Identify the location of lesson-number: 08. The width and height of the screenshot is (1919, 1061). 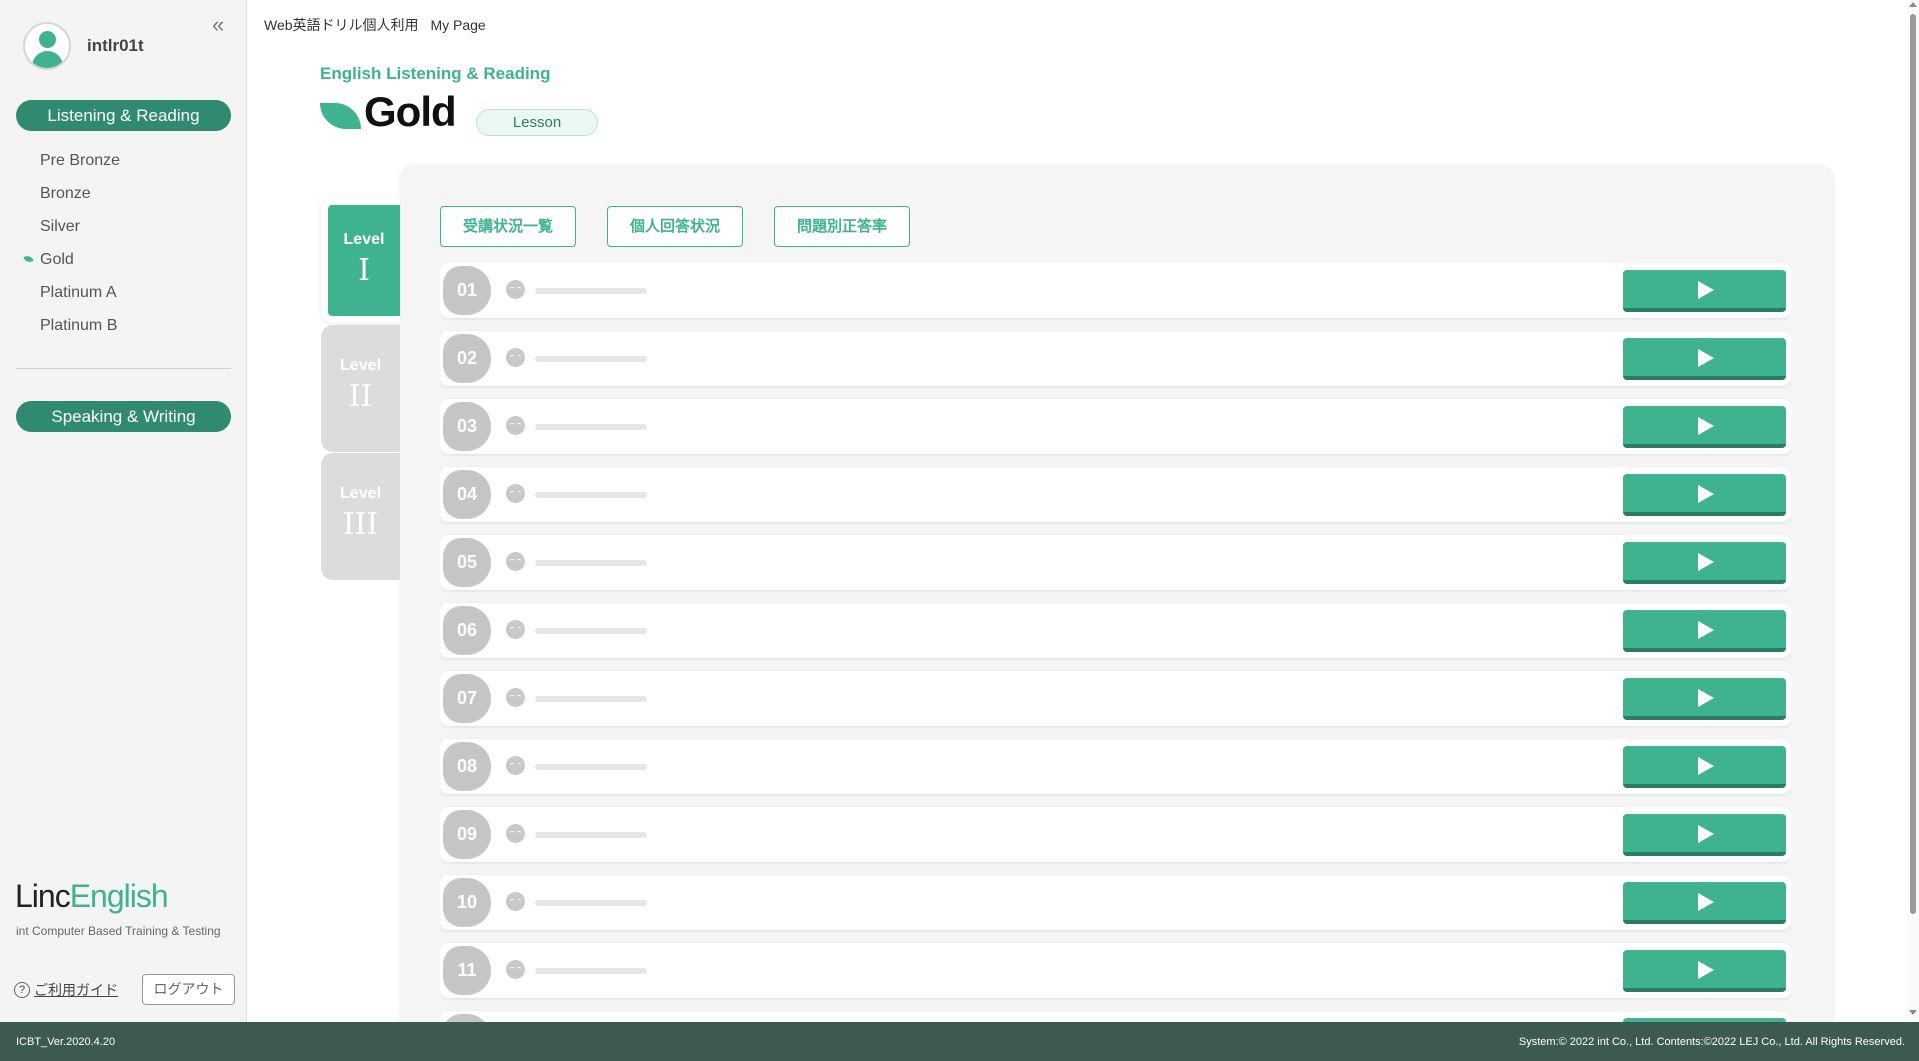
(467, 766).